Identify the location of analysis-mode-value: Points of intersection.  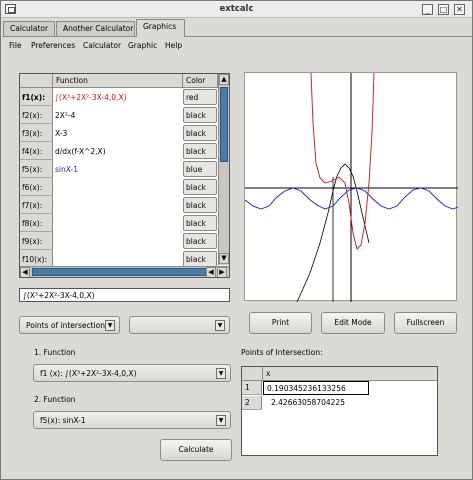
(66, 325).